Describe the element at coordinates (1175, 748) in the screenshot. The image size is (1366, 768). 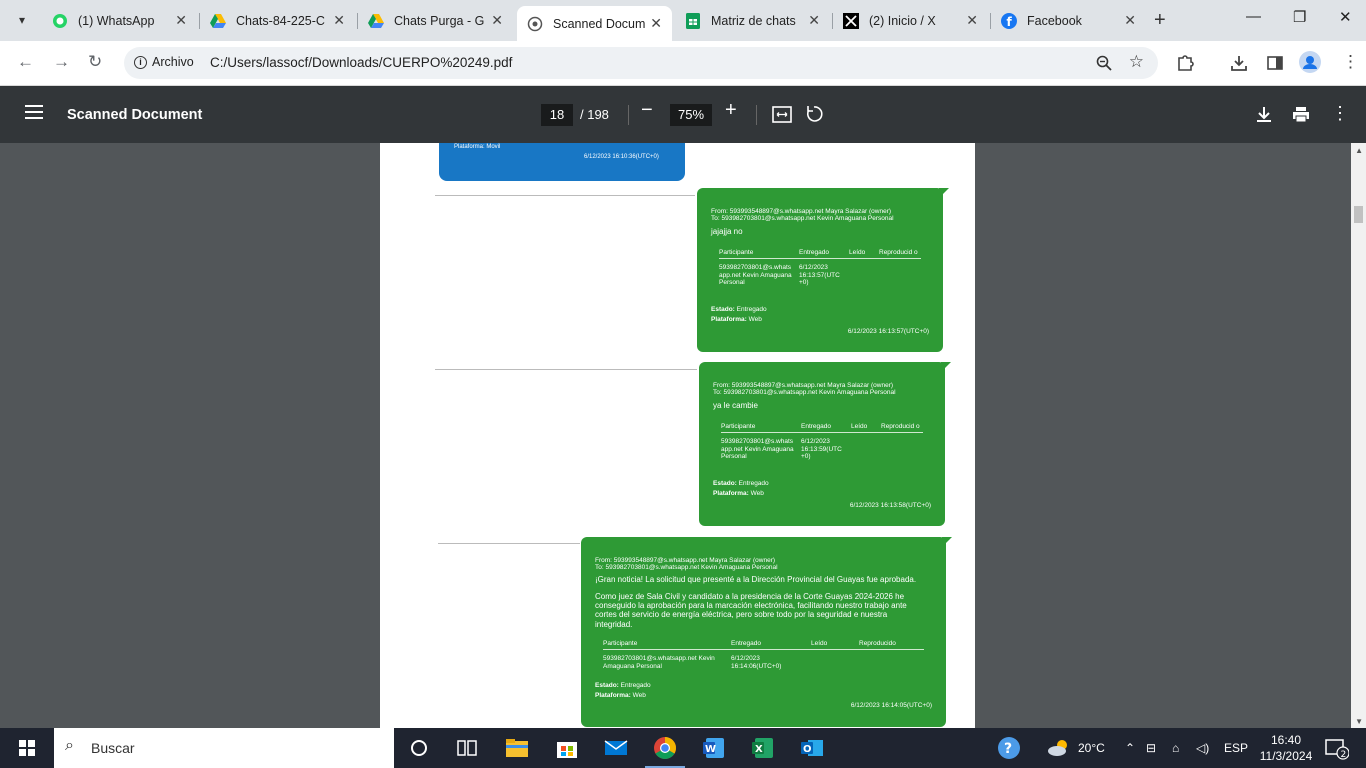
I see `network-icon: ⌂` at that location.